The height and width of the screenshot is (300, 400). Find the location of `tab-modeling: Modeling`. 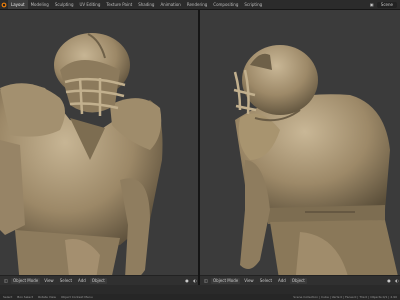

tab-modeling: Modeling is located at coordinates (40, 4).